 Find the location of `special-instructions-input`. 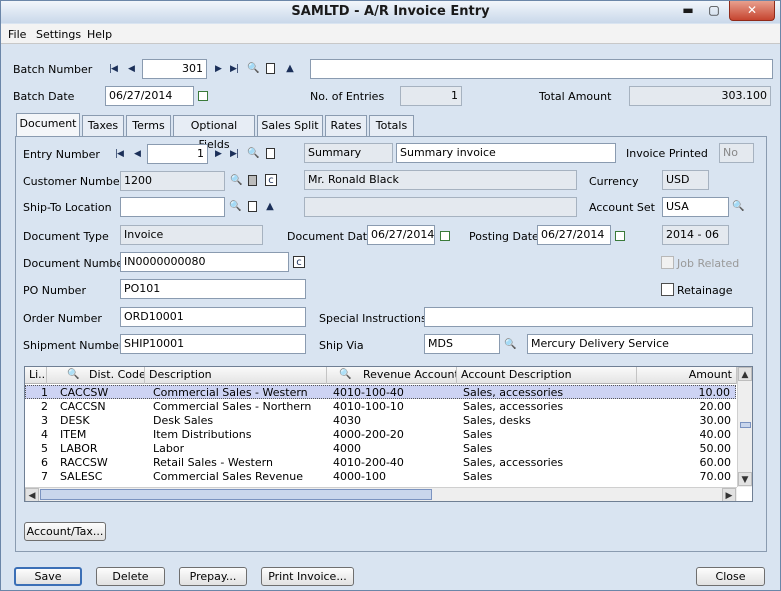

special-instructions-input is located at coordinates (588, 317).